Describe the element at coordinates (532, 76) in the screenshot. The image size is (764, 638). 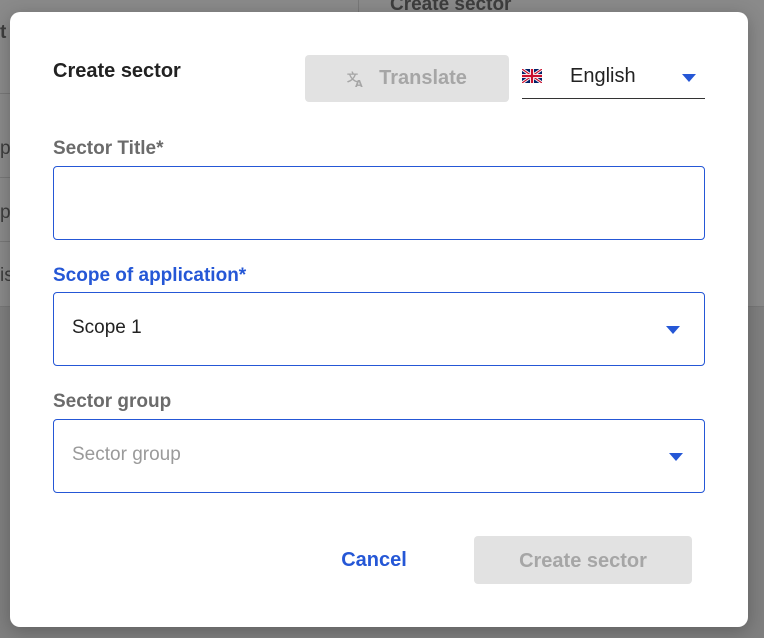
I see `uk-flag-icon` at that location.